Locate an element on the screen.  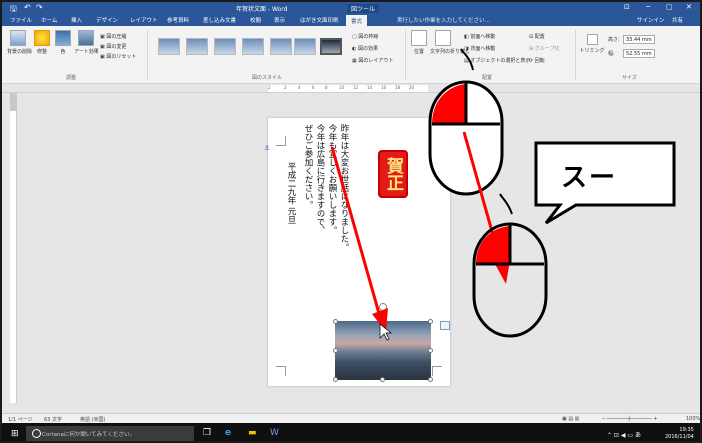
picture-border-button: ▢ 図の枠線 is located at coordinates (365, 36).